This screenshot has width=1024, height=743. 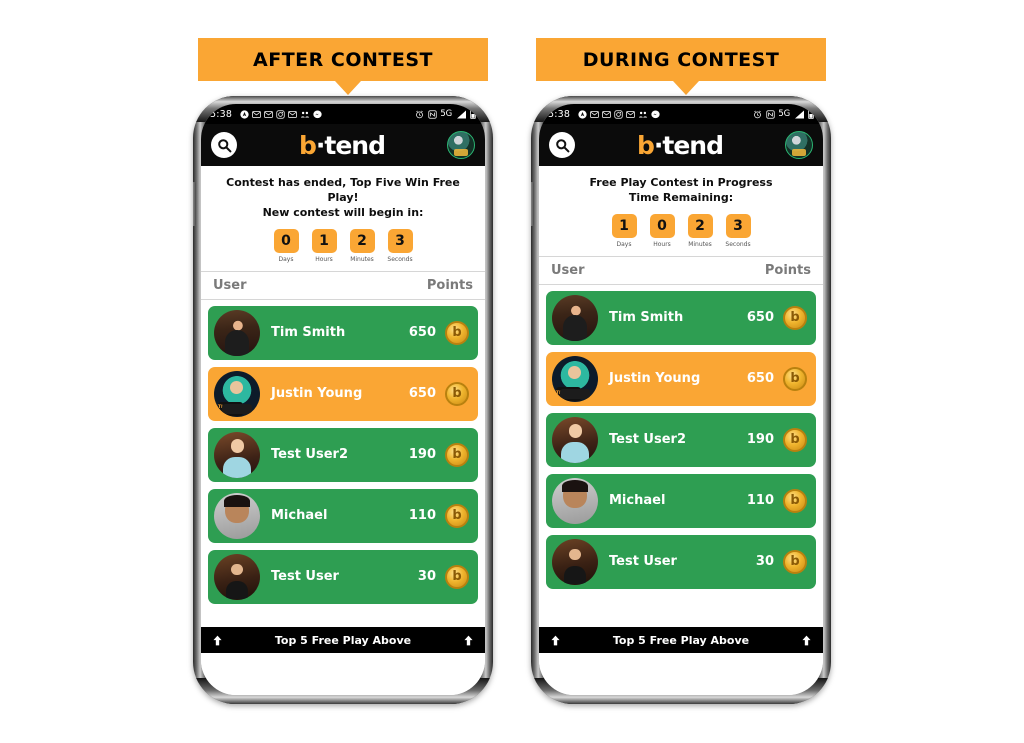 I want to click on countdown-cell: 0 Days, so click(x=286, y=245).